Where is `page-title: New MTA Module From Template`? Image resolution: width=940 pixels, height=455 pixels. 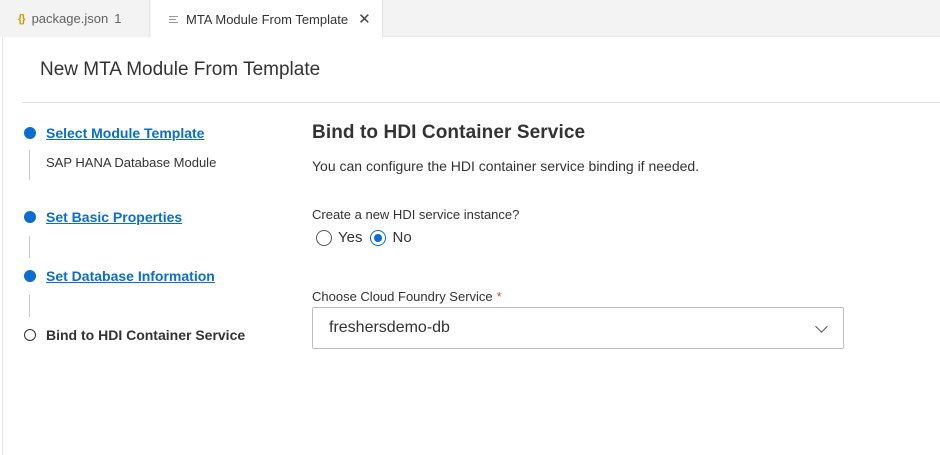 page-title: New MTA Module From Template is located at coordinates (180, 69).